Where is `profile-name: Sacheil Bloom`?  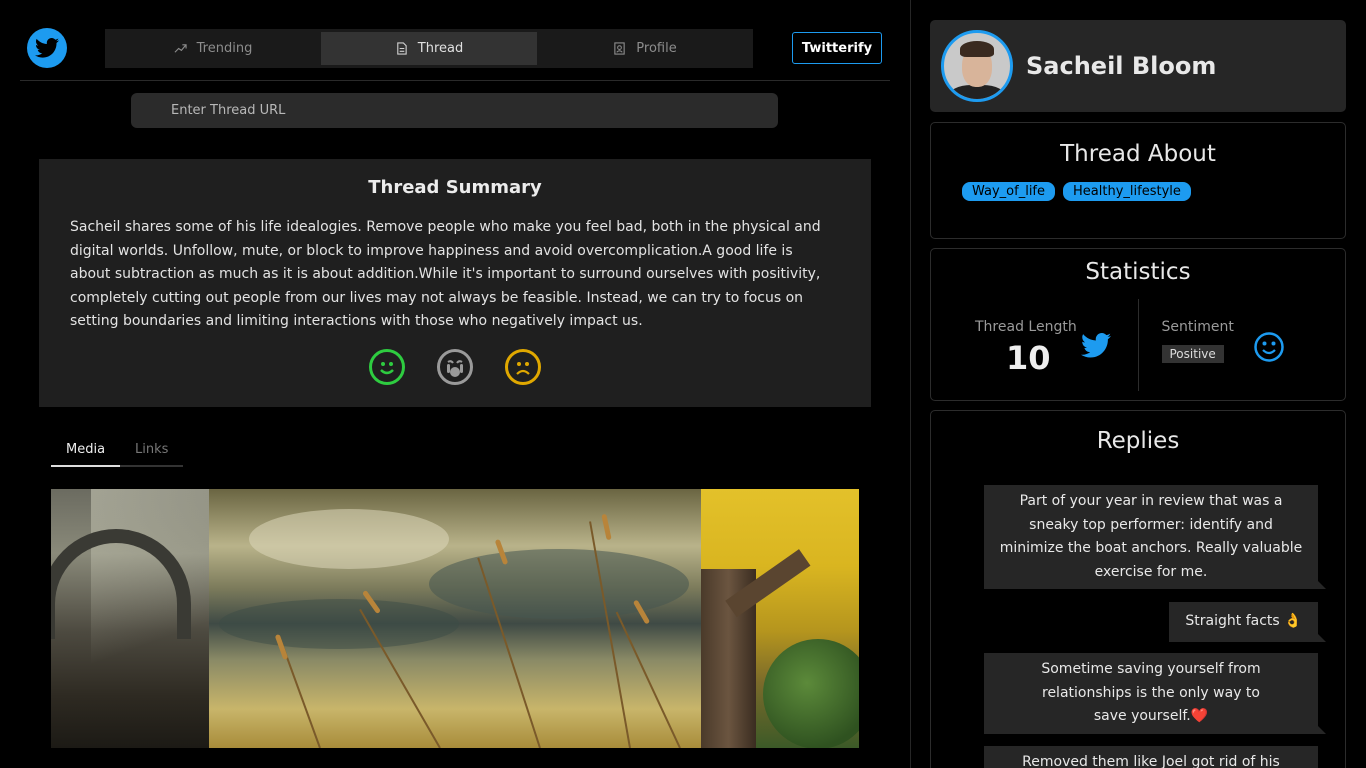
profile-name: Sacheil Bloom is located at coordinates (1121, 66).